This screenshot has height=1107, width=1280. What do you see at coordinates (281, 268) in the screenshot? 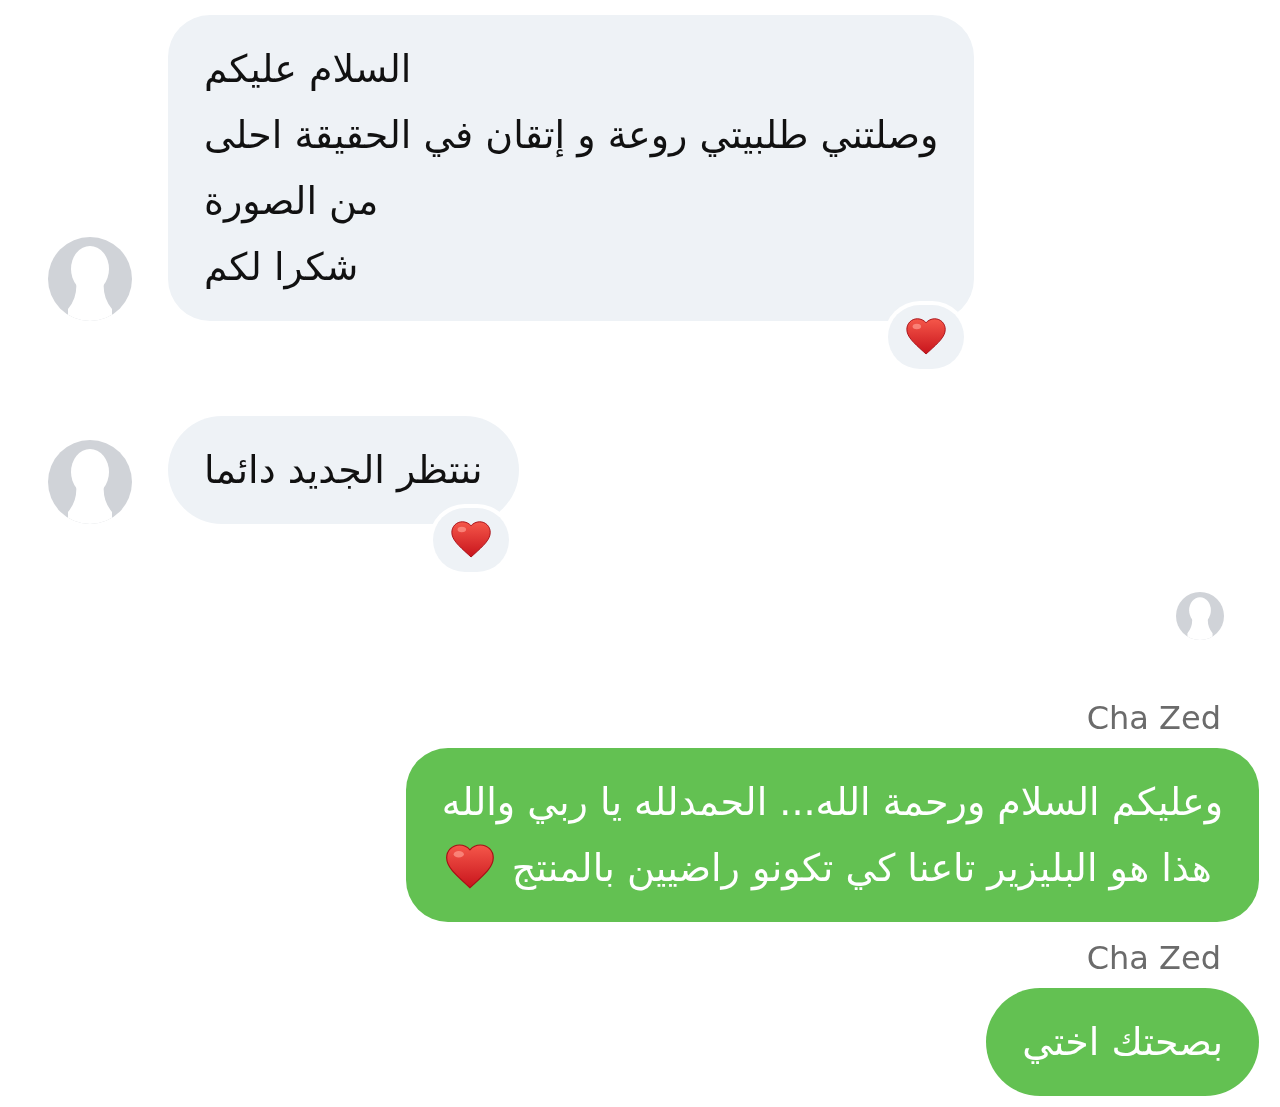
I see `message-text: شكرا لكم` at bounding box center [281, 268].